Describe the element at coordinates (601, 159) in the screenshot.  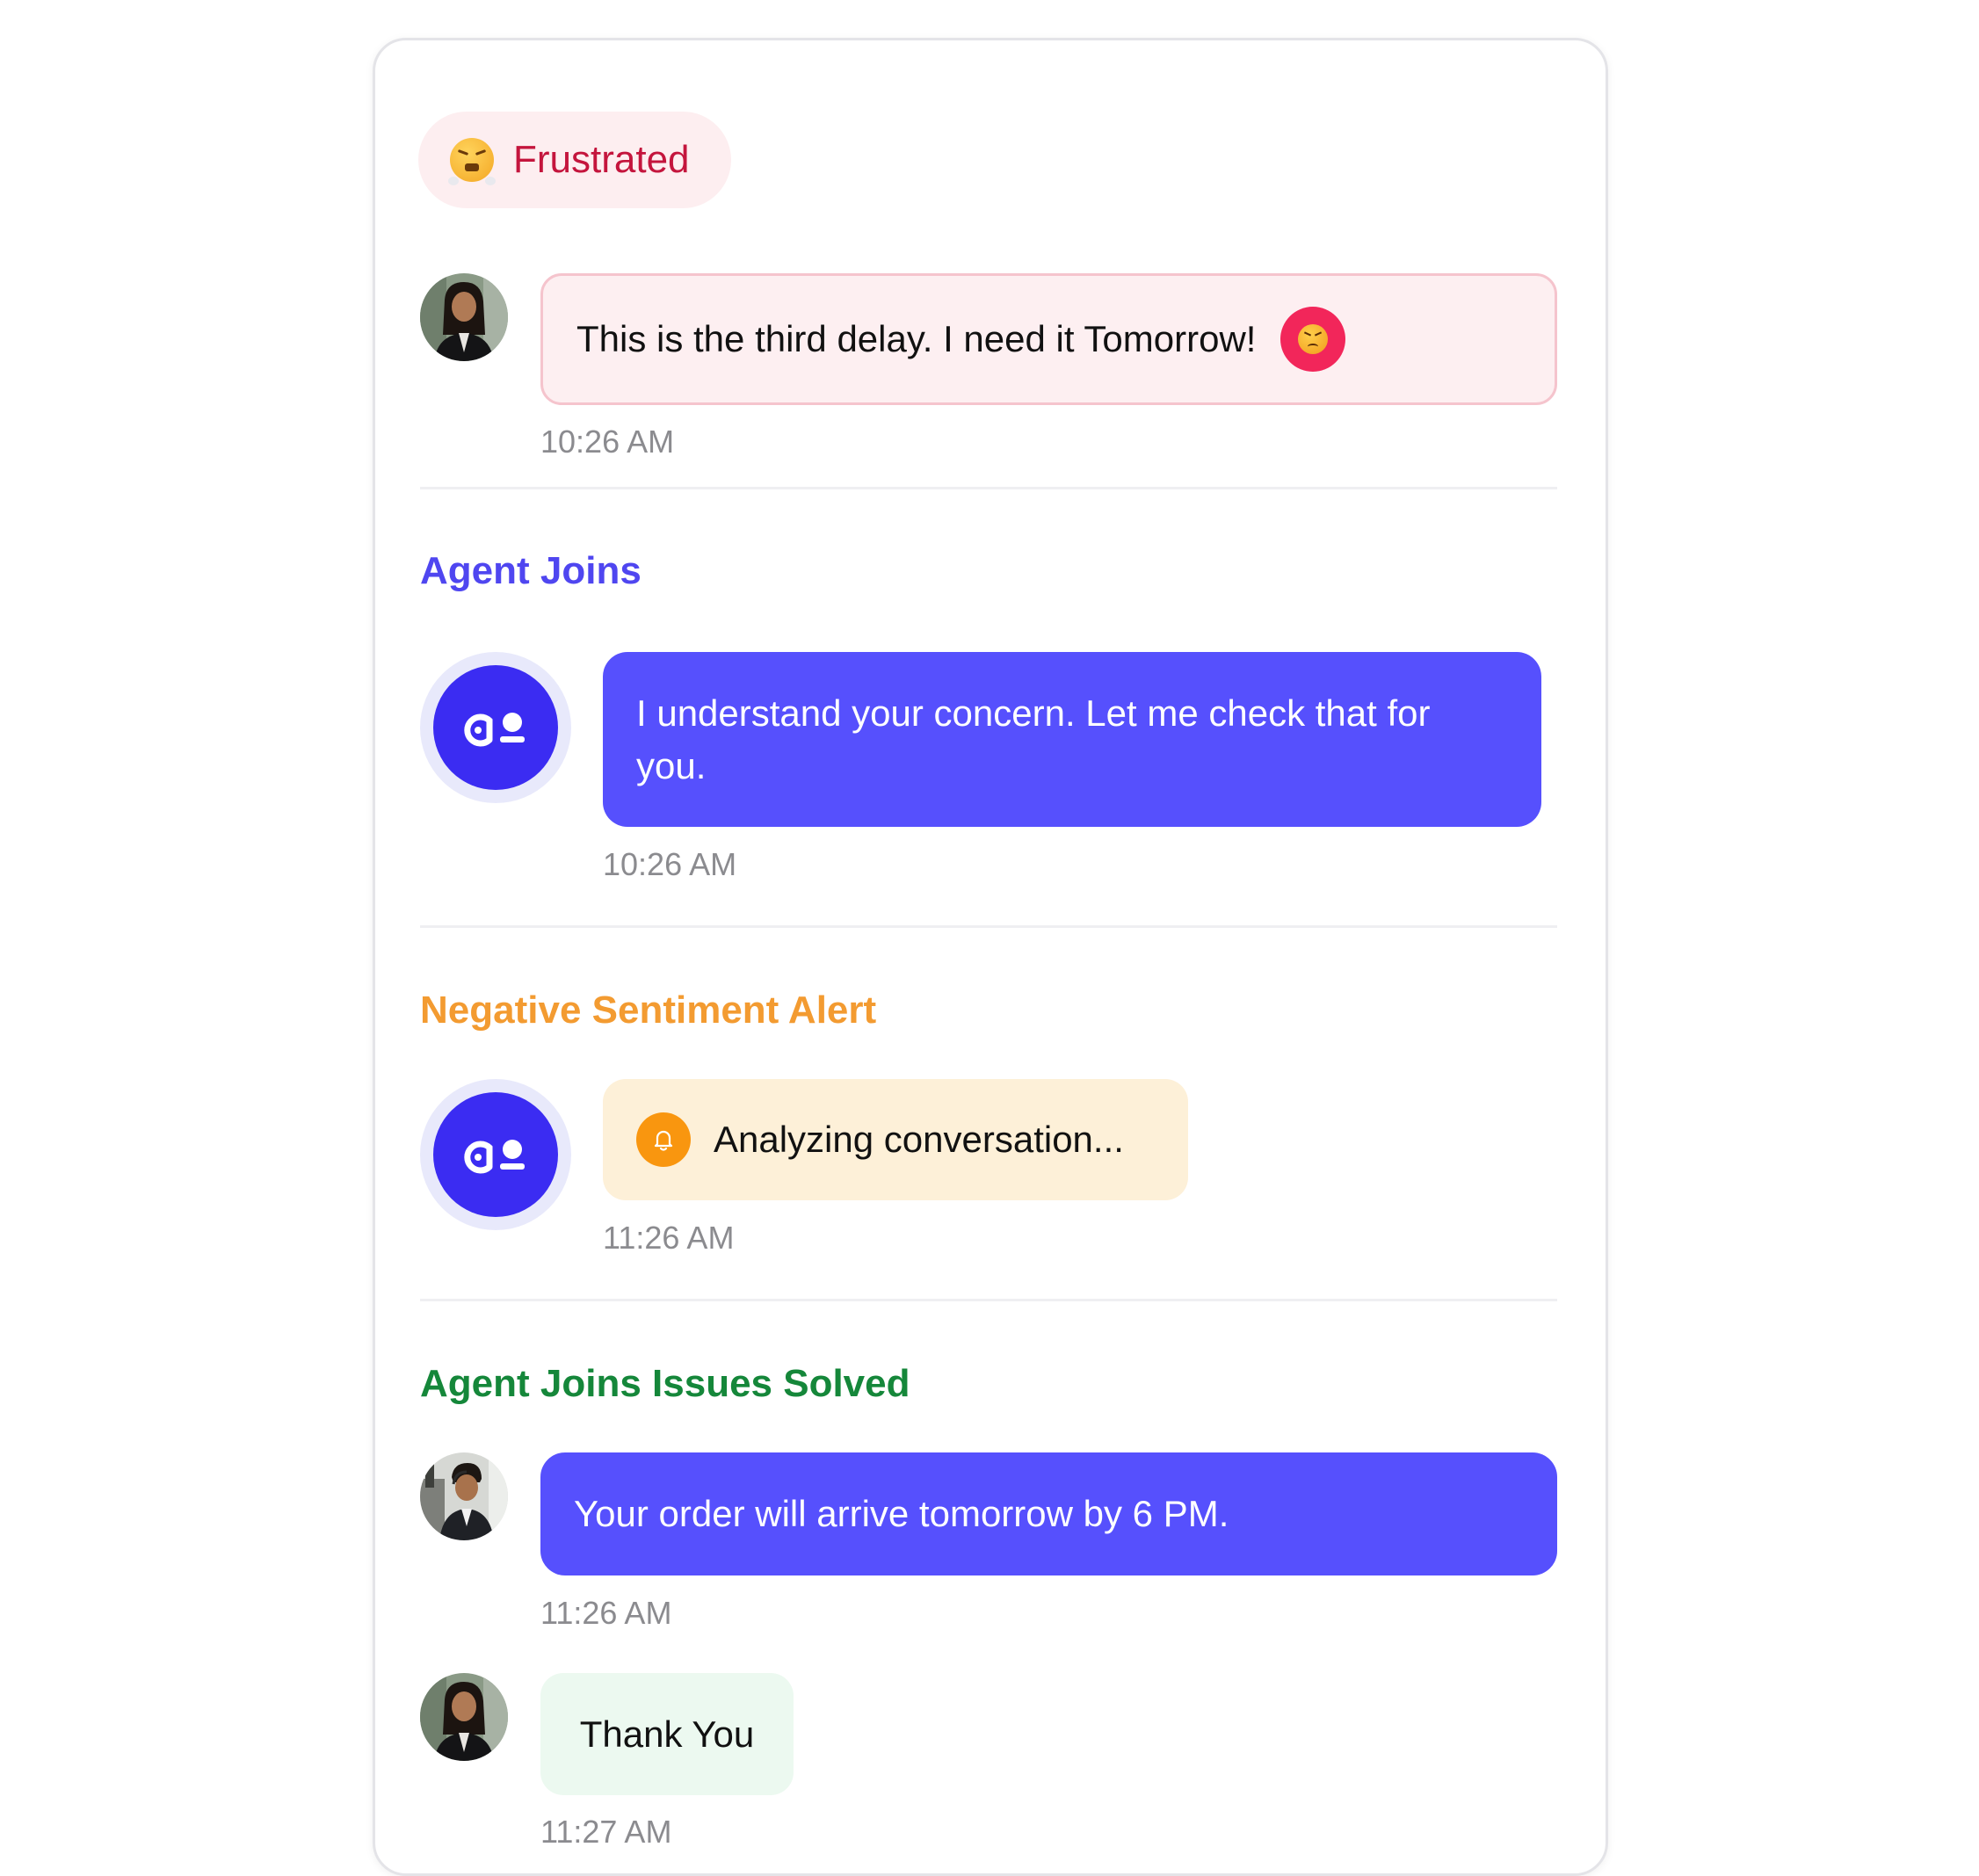
I see `mood-label: Frustrated` at that location.